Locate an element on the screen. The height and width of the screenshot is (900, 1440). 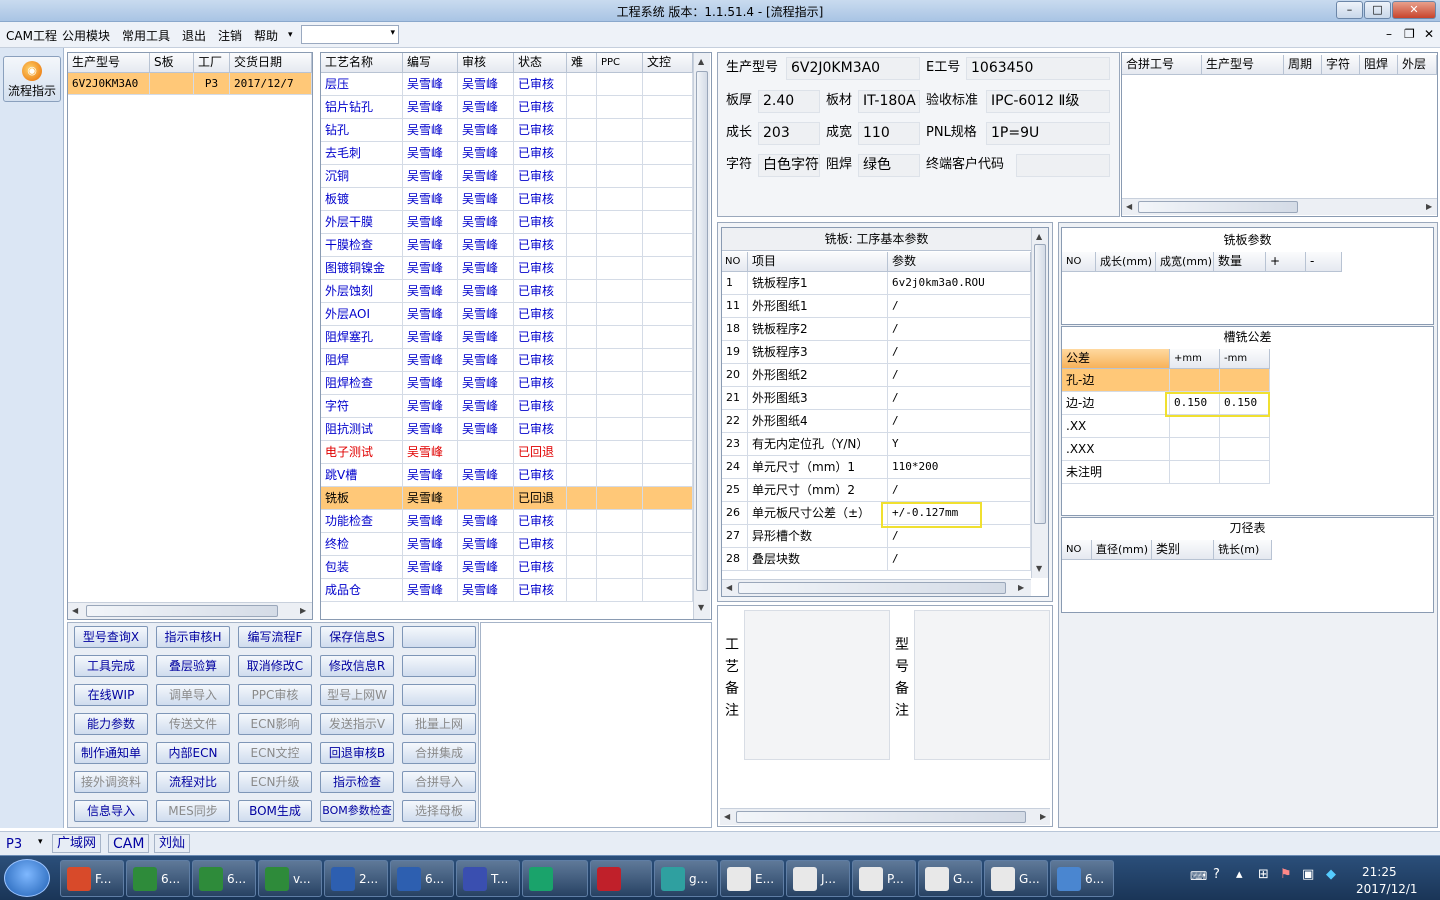
process-name: 沉铜 is located at coordinates (362, 176).